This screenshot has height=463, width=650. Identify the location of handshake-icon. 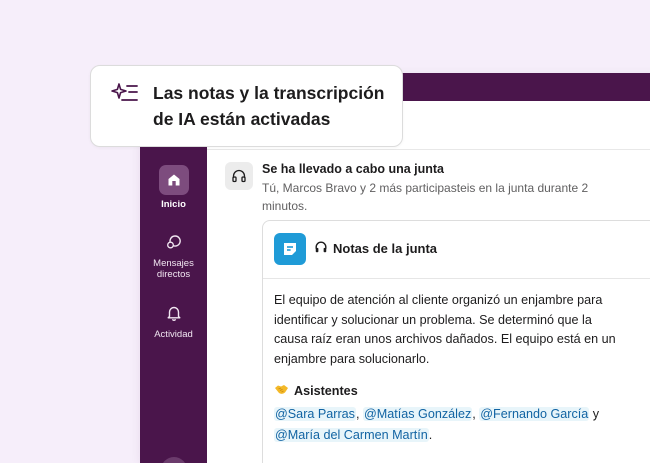
(281, 390).